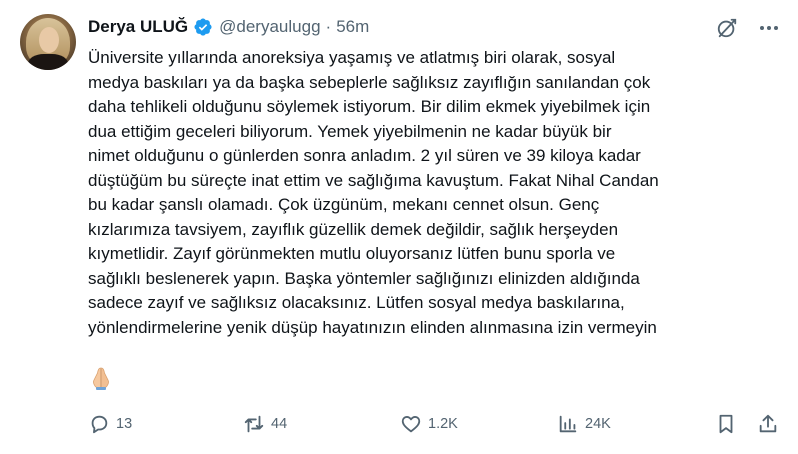 This screenshot has height=454, width=798. What do you see at coordinates (568, 424) in the screenshot?
I see `views-icon` at bounding box center [568, 424].